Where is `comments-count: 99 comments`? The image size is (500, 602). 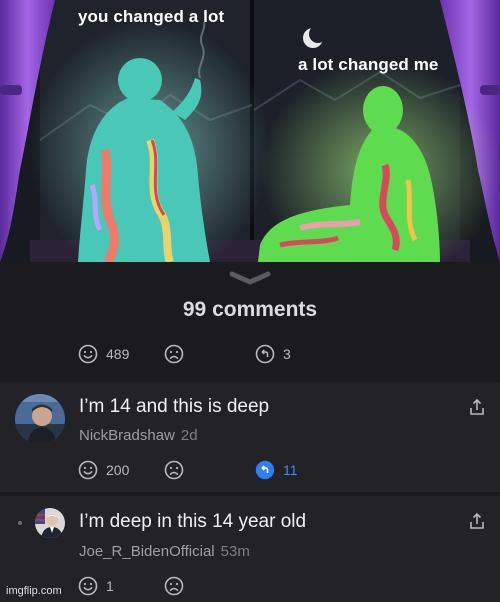 comments-count: 99 comments is located at coordinates (250, 309).